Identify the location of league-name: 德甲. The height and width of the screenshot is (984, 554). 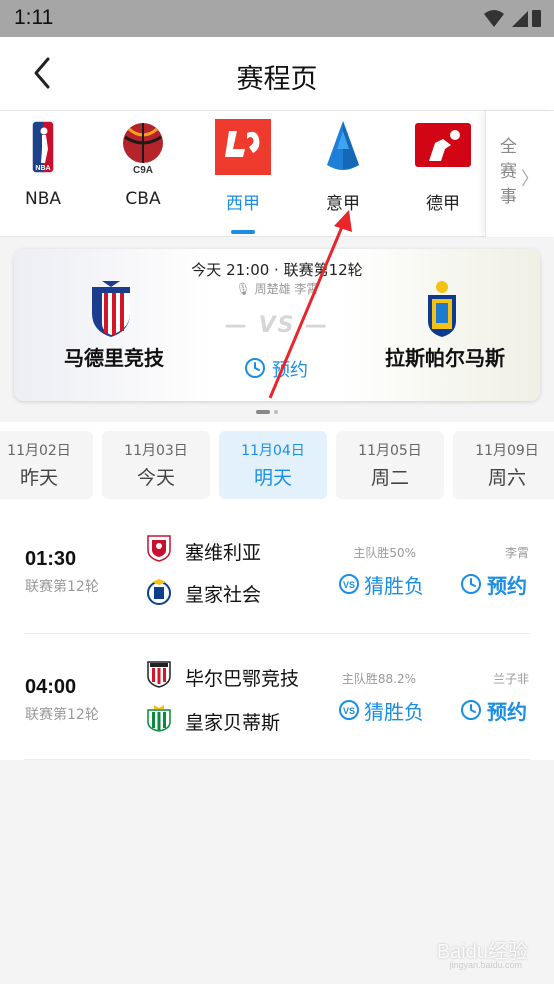
(443, 204).